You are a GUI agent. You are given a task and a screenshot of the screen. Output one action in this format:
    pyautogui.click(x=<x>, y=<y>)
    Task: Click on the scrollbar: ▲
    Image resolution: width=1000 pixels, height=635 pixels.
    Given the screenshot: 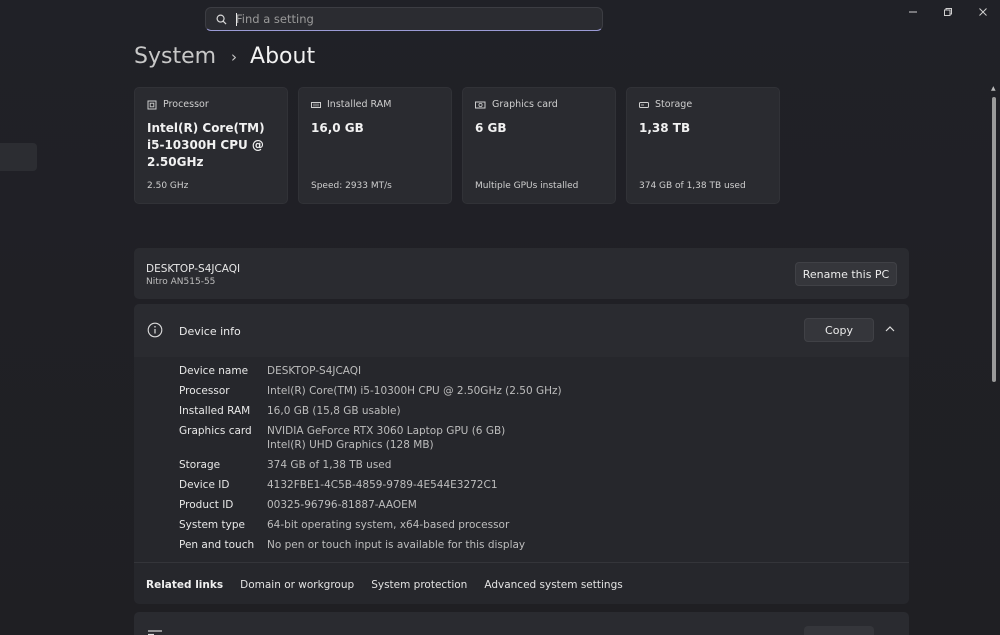 What is the action you would take?
    pyautogui.click(x=994, y=360)
    